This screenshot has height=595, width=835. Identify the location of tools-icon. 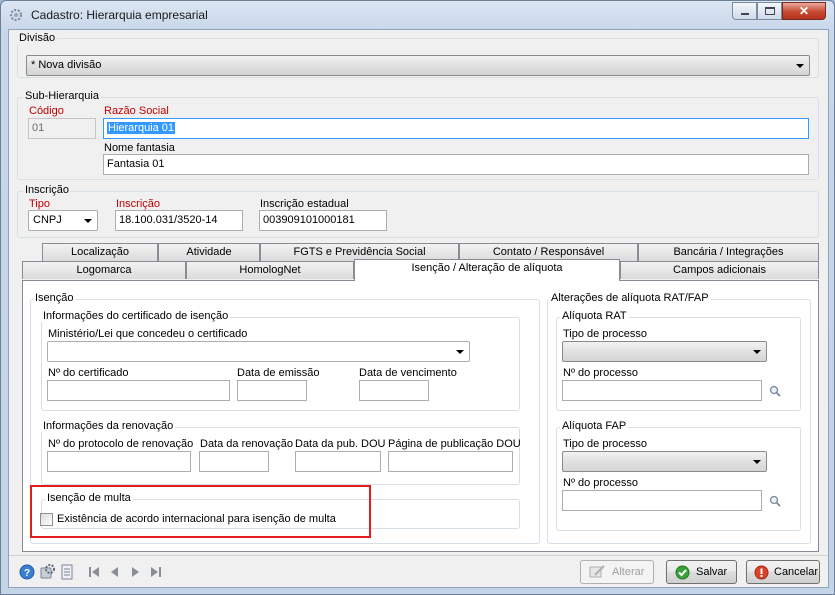
(47, 572).